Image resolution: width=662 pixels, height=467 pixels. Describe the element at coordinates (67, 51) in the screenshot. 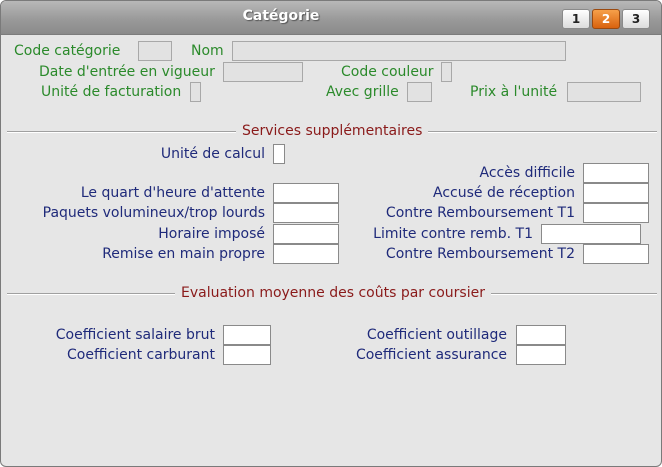

I see `code-categorie-label: Code catégorie` at that location.